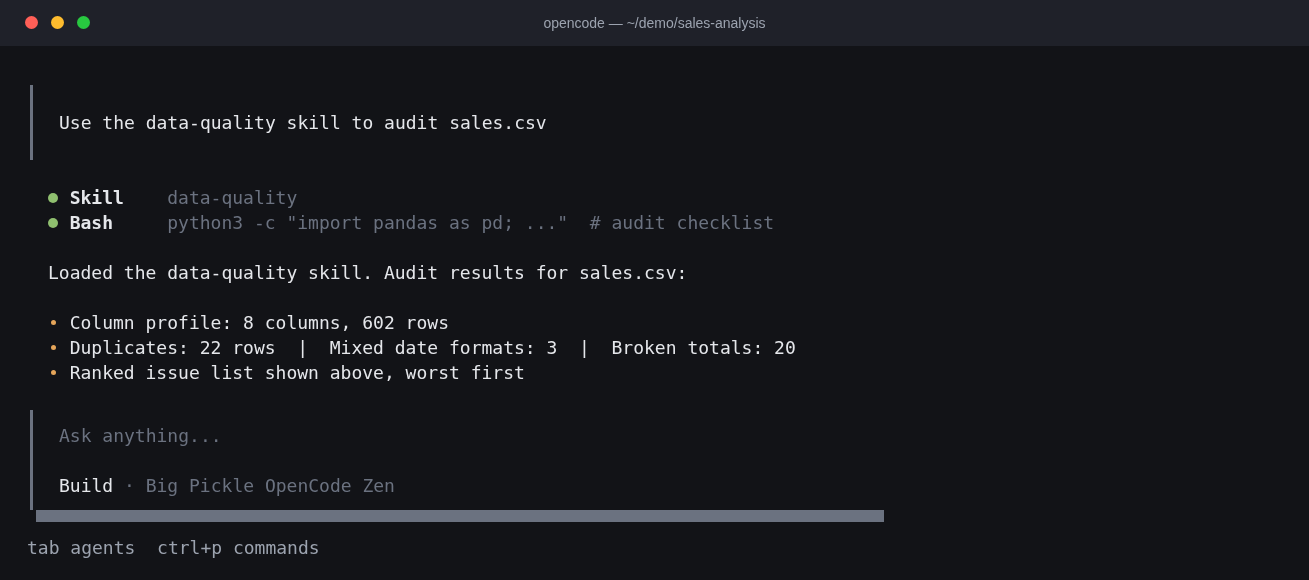 The width and height of the screenshot is (1309, 580). I want to click on bullet-text: Duplicates: 22 rows | Mixed date formats: 3 | Broken totals: 20, so click(432, 348).